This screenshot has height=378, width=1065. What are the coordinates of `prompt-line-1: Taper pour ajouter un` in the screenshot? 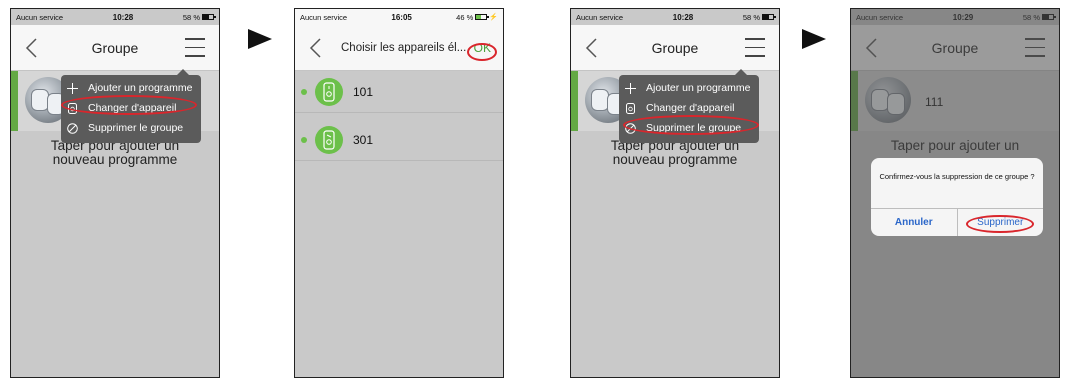 It's located at (955, 145).